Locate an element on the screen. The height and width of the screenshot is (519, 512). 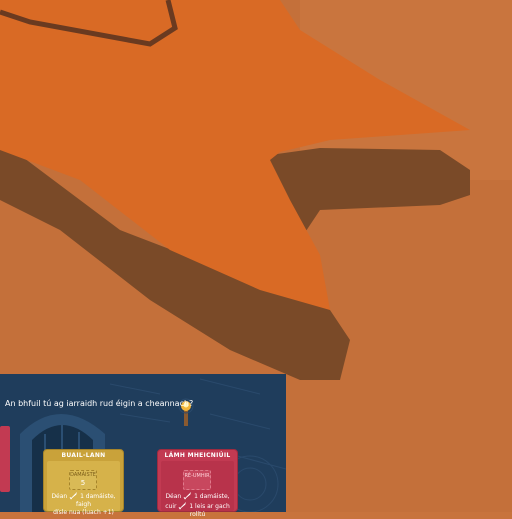
card-desc-word2: cuir is located at coordinates (171, 506).